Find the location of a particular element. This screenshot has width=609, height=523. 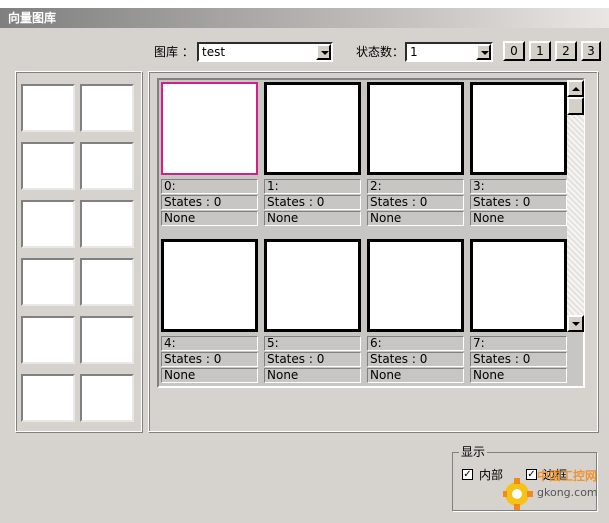

gallery-scrollbar is located at coordinates (575, 206).